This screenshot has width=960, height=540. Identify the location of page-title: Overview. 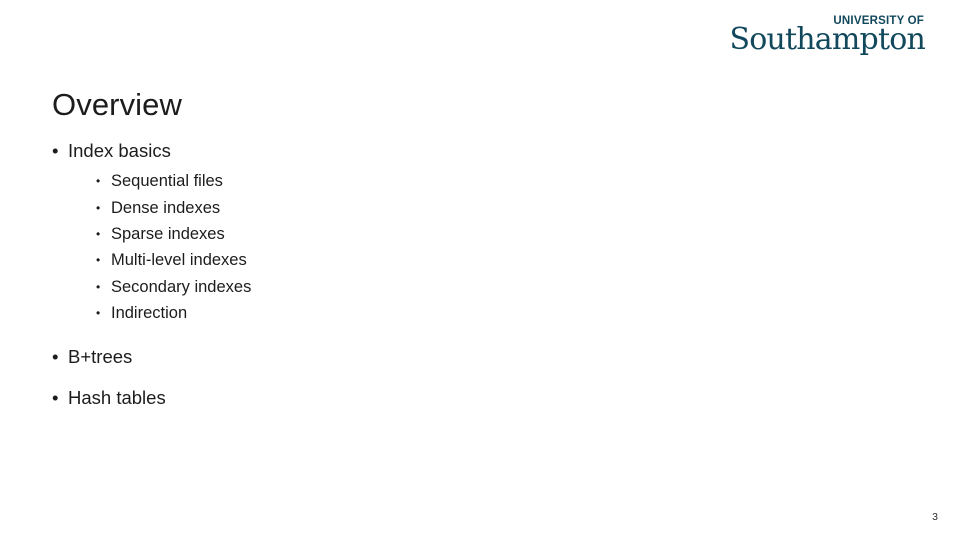
(117, 104).